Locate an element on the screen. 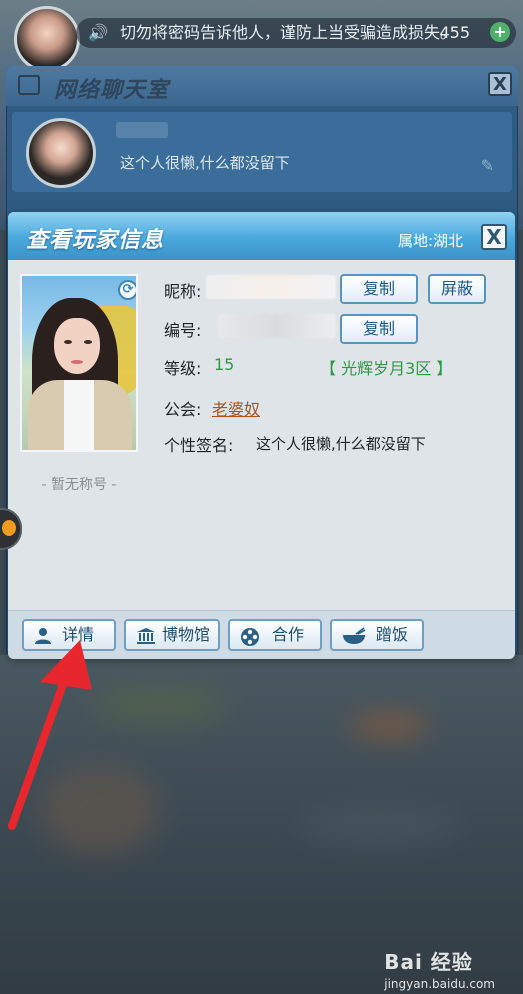  free-meal-label: 蹭饭 is located at coordinates (392, 634).